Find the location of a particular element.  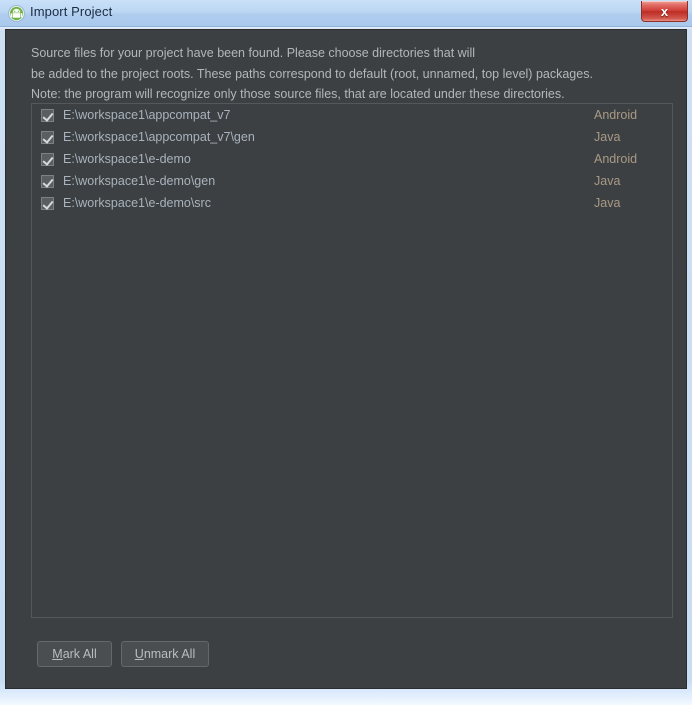

mark-all-mnemonic: M is located at coordinates (57, 654).